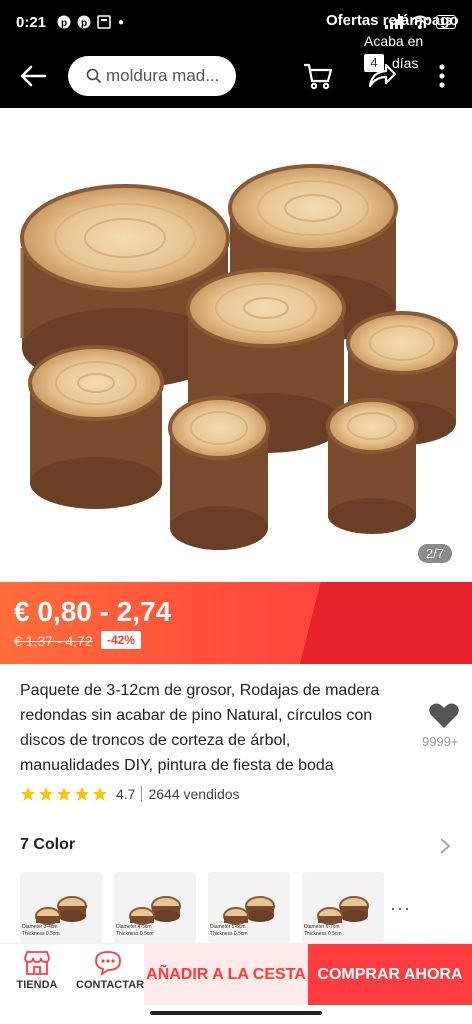 Image resolution: width=472 pixels, height=1024 pixels. What do you see at coordinates (135, 930) in the screenshot?
I see `color-option-label: Diameter 4-5cm Thickness 0.5cm` at bounding box center [135, 930].